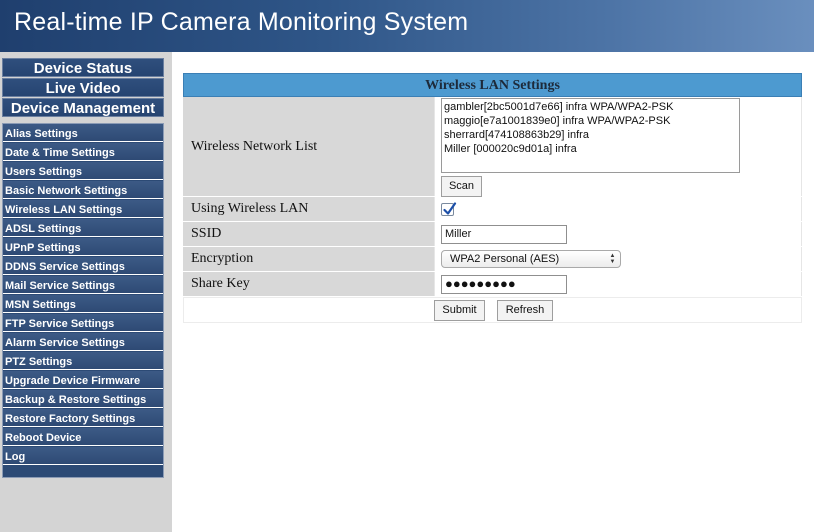  What do you see at coordinates (83, 266) in the screenshot?
I see `menu-ddns-service-settings: DDNS Service Settings` at bounding box center [83, 266].